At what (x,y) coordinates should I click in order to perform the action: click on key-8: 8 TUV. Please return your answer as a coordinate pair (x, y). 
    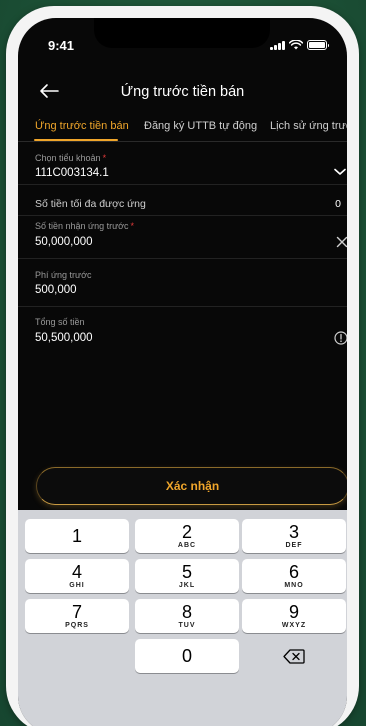
    Looking at the image, I should click on (187, 616).